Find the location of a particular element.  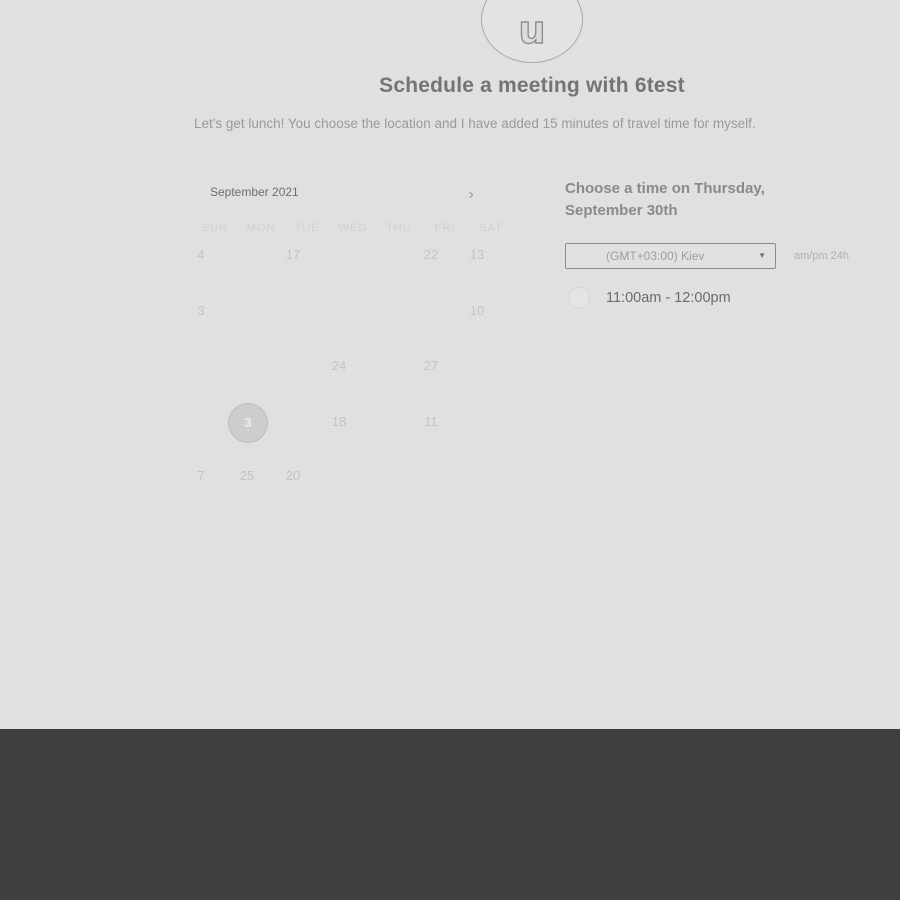

avatar-letter: u is located at coordinates (532, 29).